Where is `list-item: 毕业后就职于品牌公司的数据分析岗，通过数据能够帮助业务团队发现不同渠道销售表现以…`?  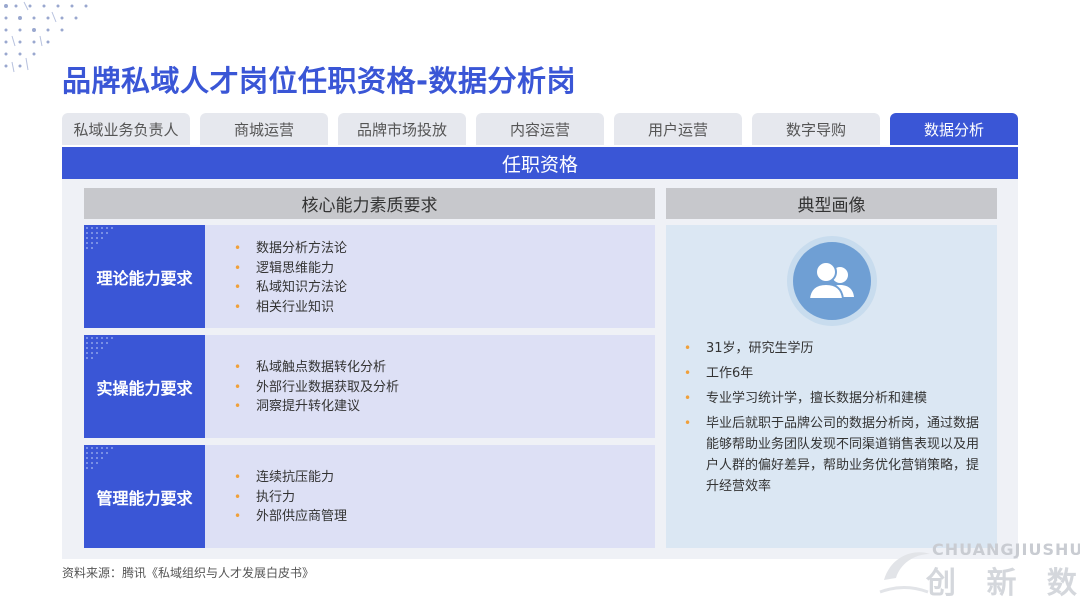 list-item: 毕业后就职于品牌公司的数据分析岗，通过数据能够帮助业务团队发现不同渠道销售表现以… is located at coordinates (834, 455).